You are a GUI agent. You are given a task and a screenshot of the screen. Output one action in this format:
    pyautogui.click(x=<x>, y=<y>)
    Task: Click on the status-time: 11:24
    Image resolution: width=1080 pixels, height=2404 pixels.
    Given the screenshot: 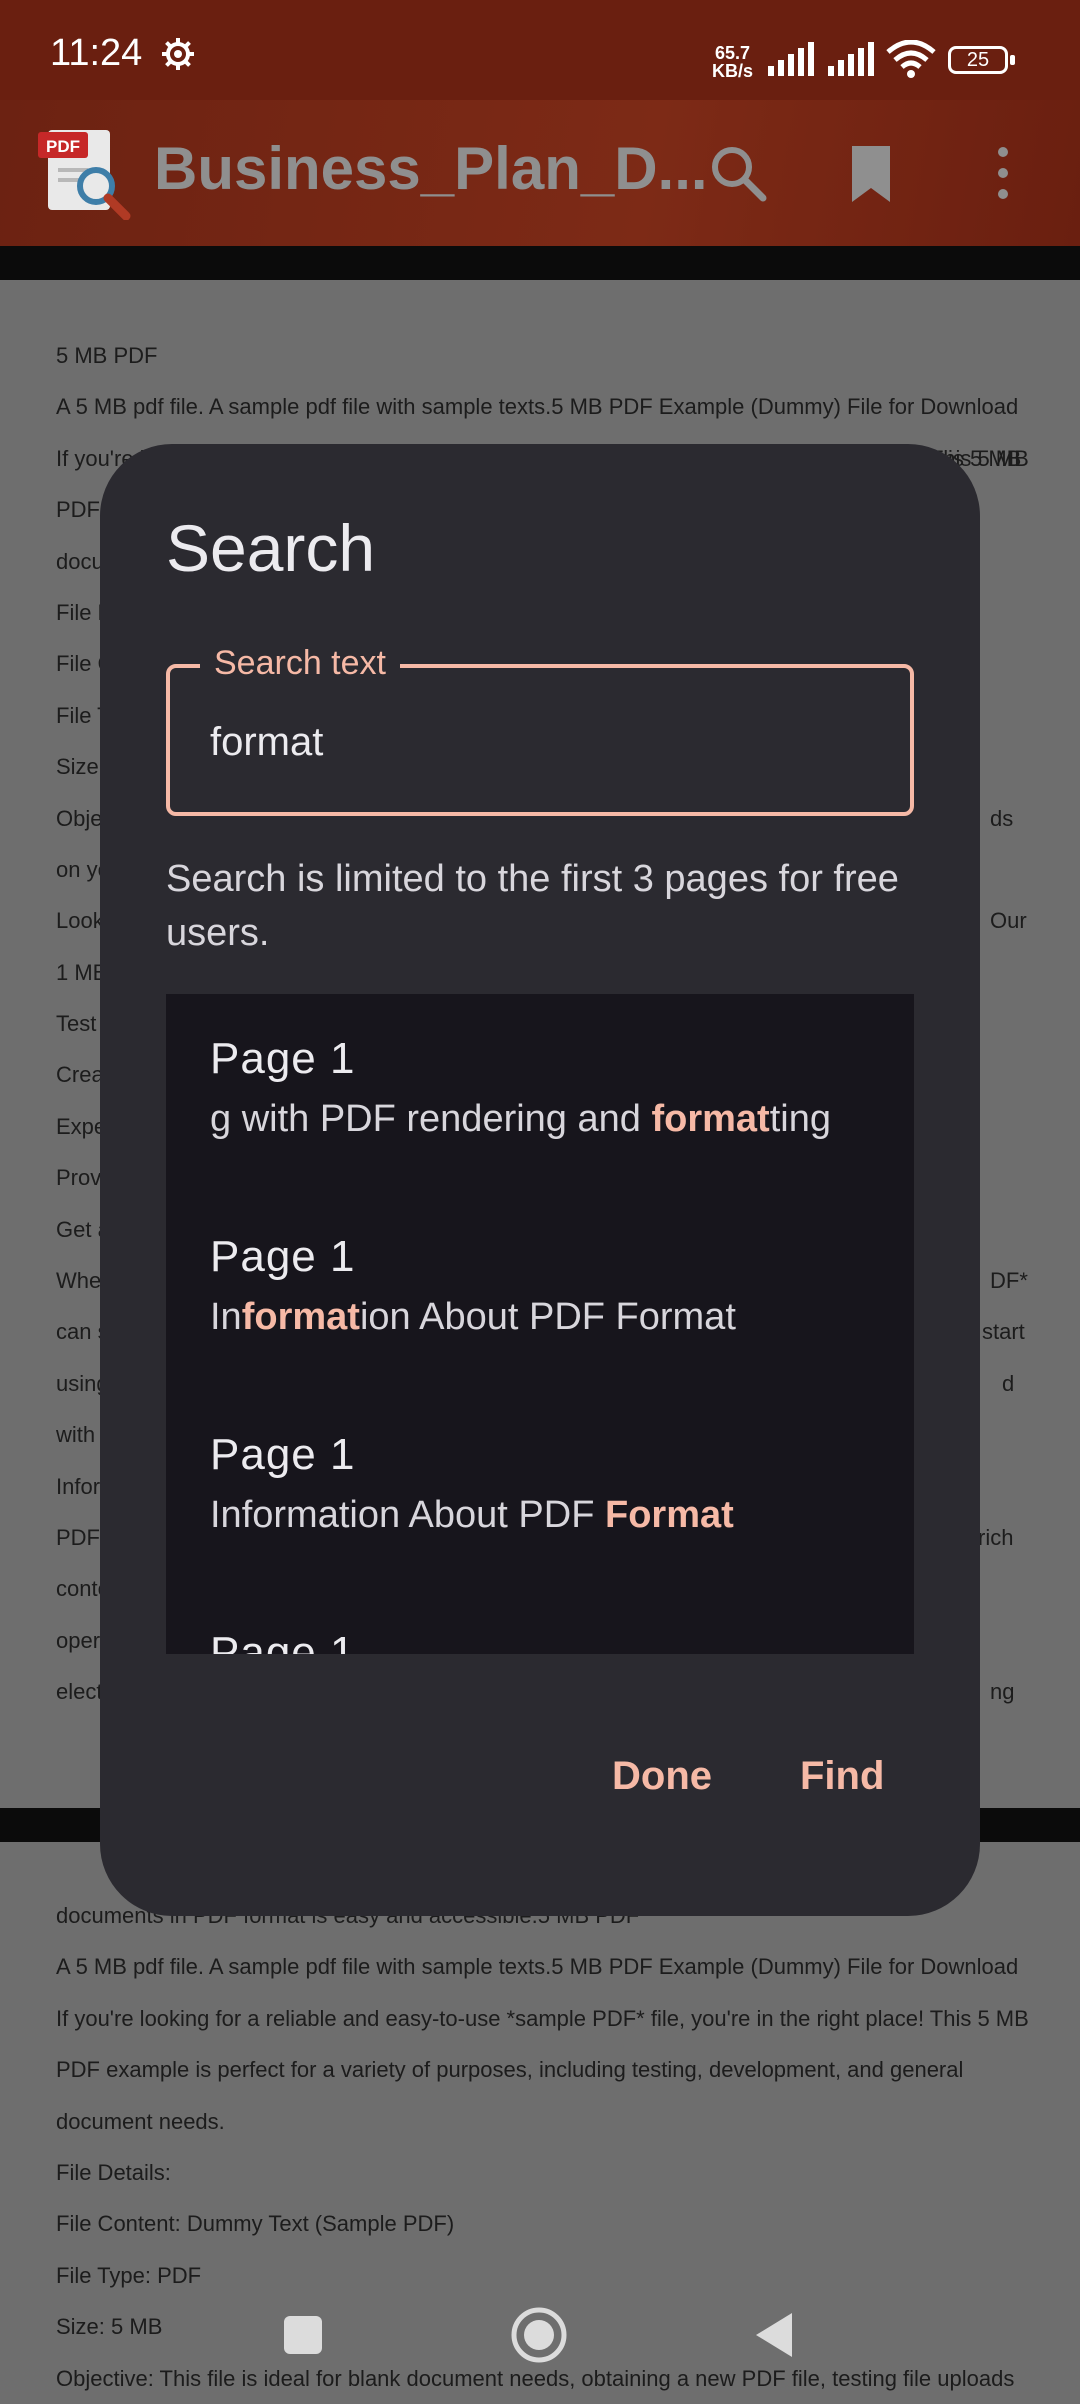 What is the action you would take?
    pyautogui.click(x=96, y=53)
    